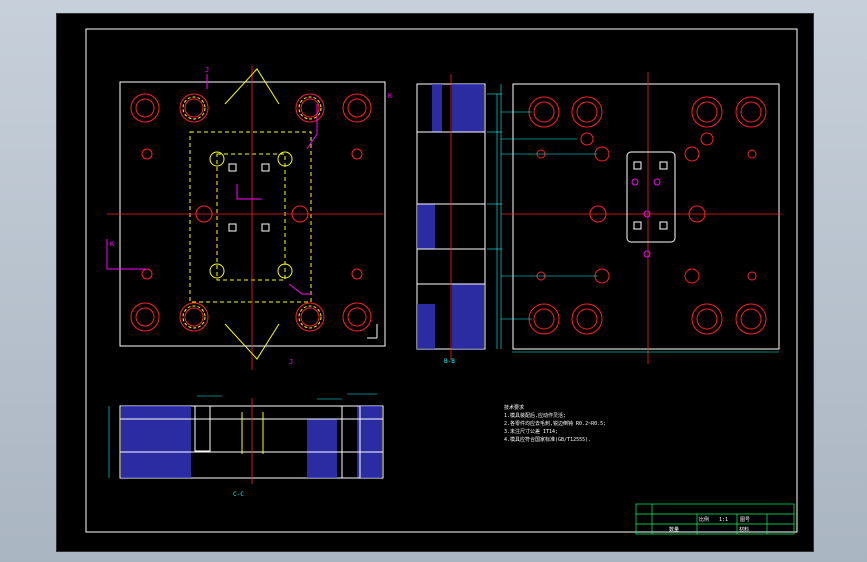 Image resolution: width=867 pixels, height=562 pixels. What do you see at coordinates (674, 529) in the screenshot?
I see `title-block-quantity: 数量` at bounding box center [674, 529].